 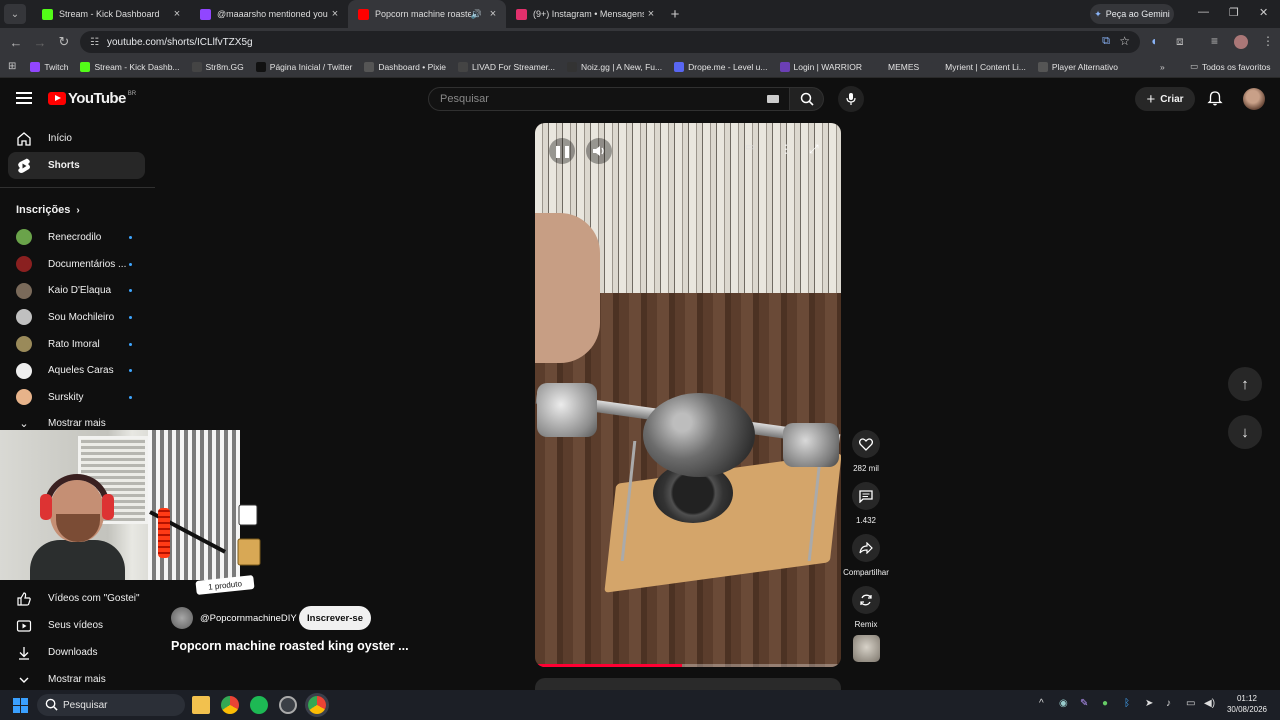 I want to click on more-options-icon: ⋮, so click(x=786, y=149).